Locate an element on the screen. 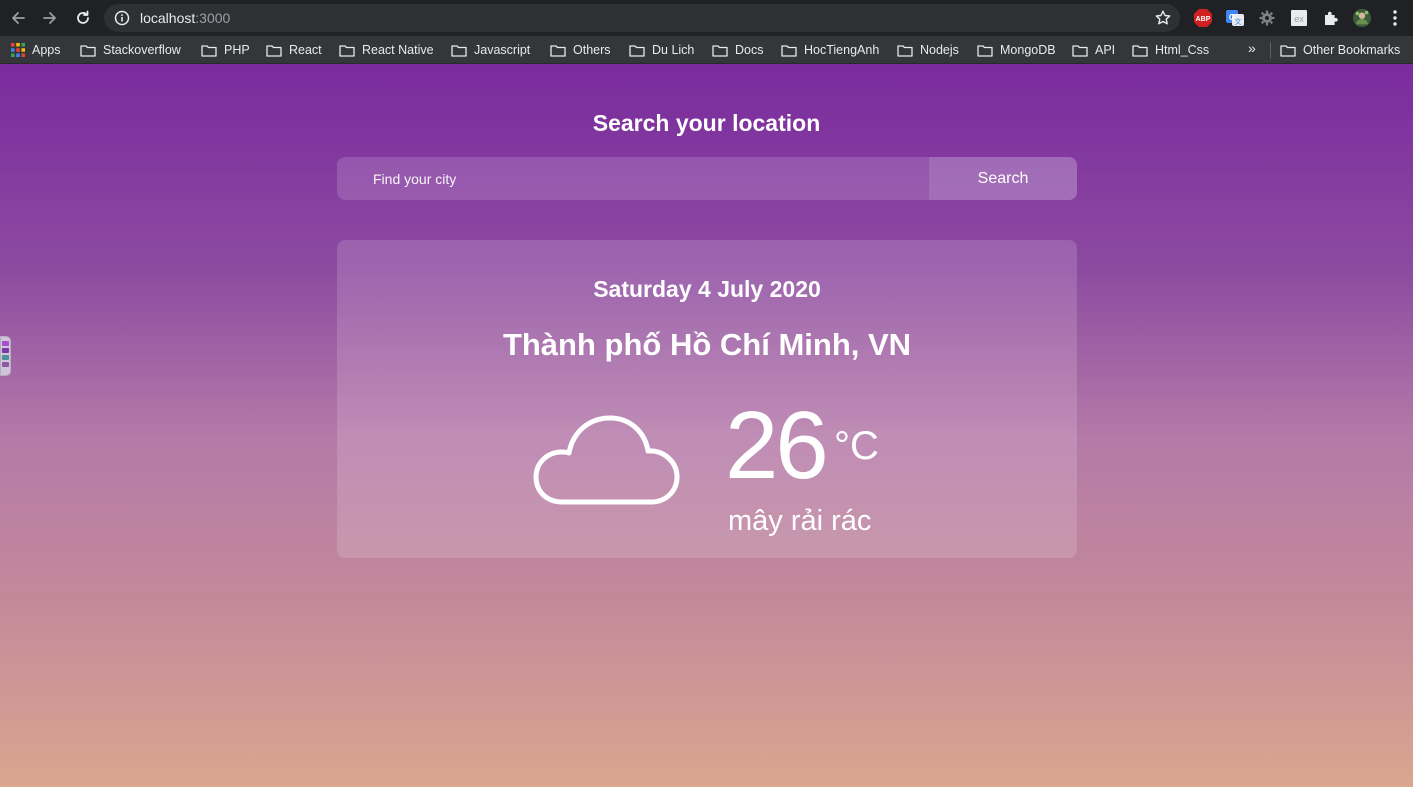  search-bar: Search is located at coordinates (707, 178).